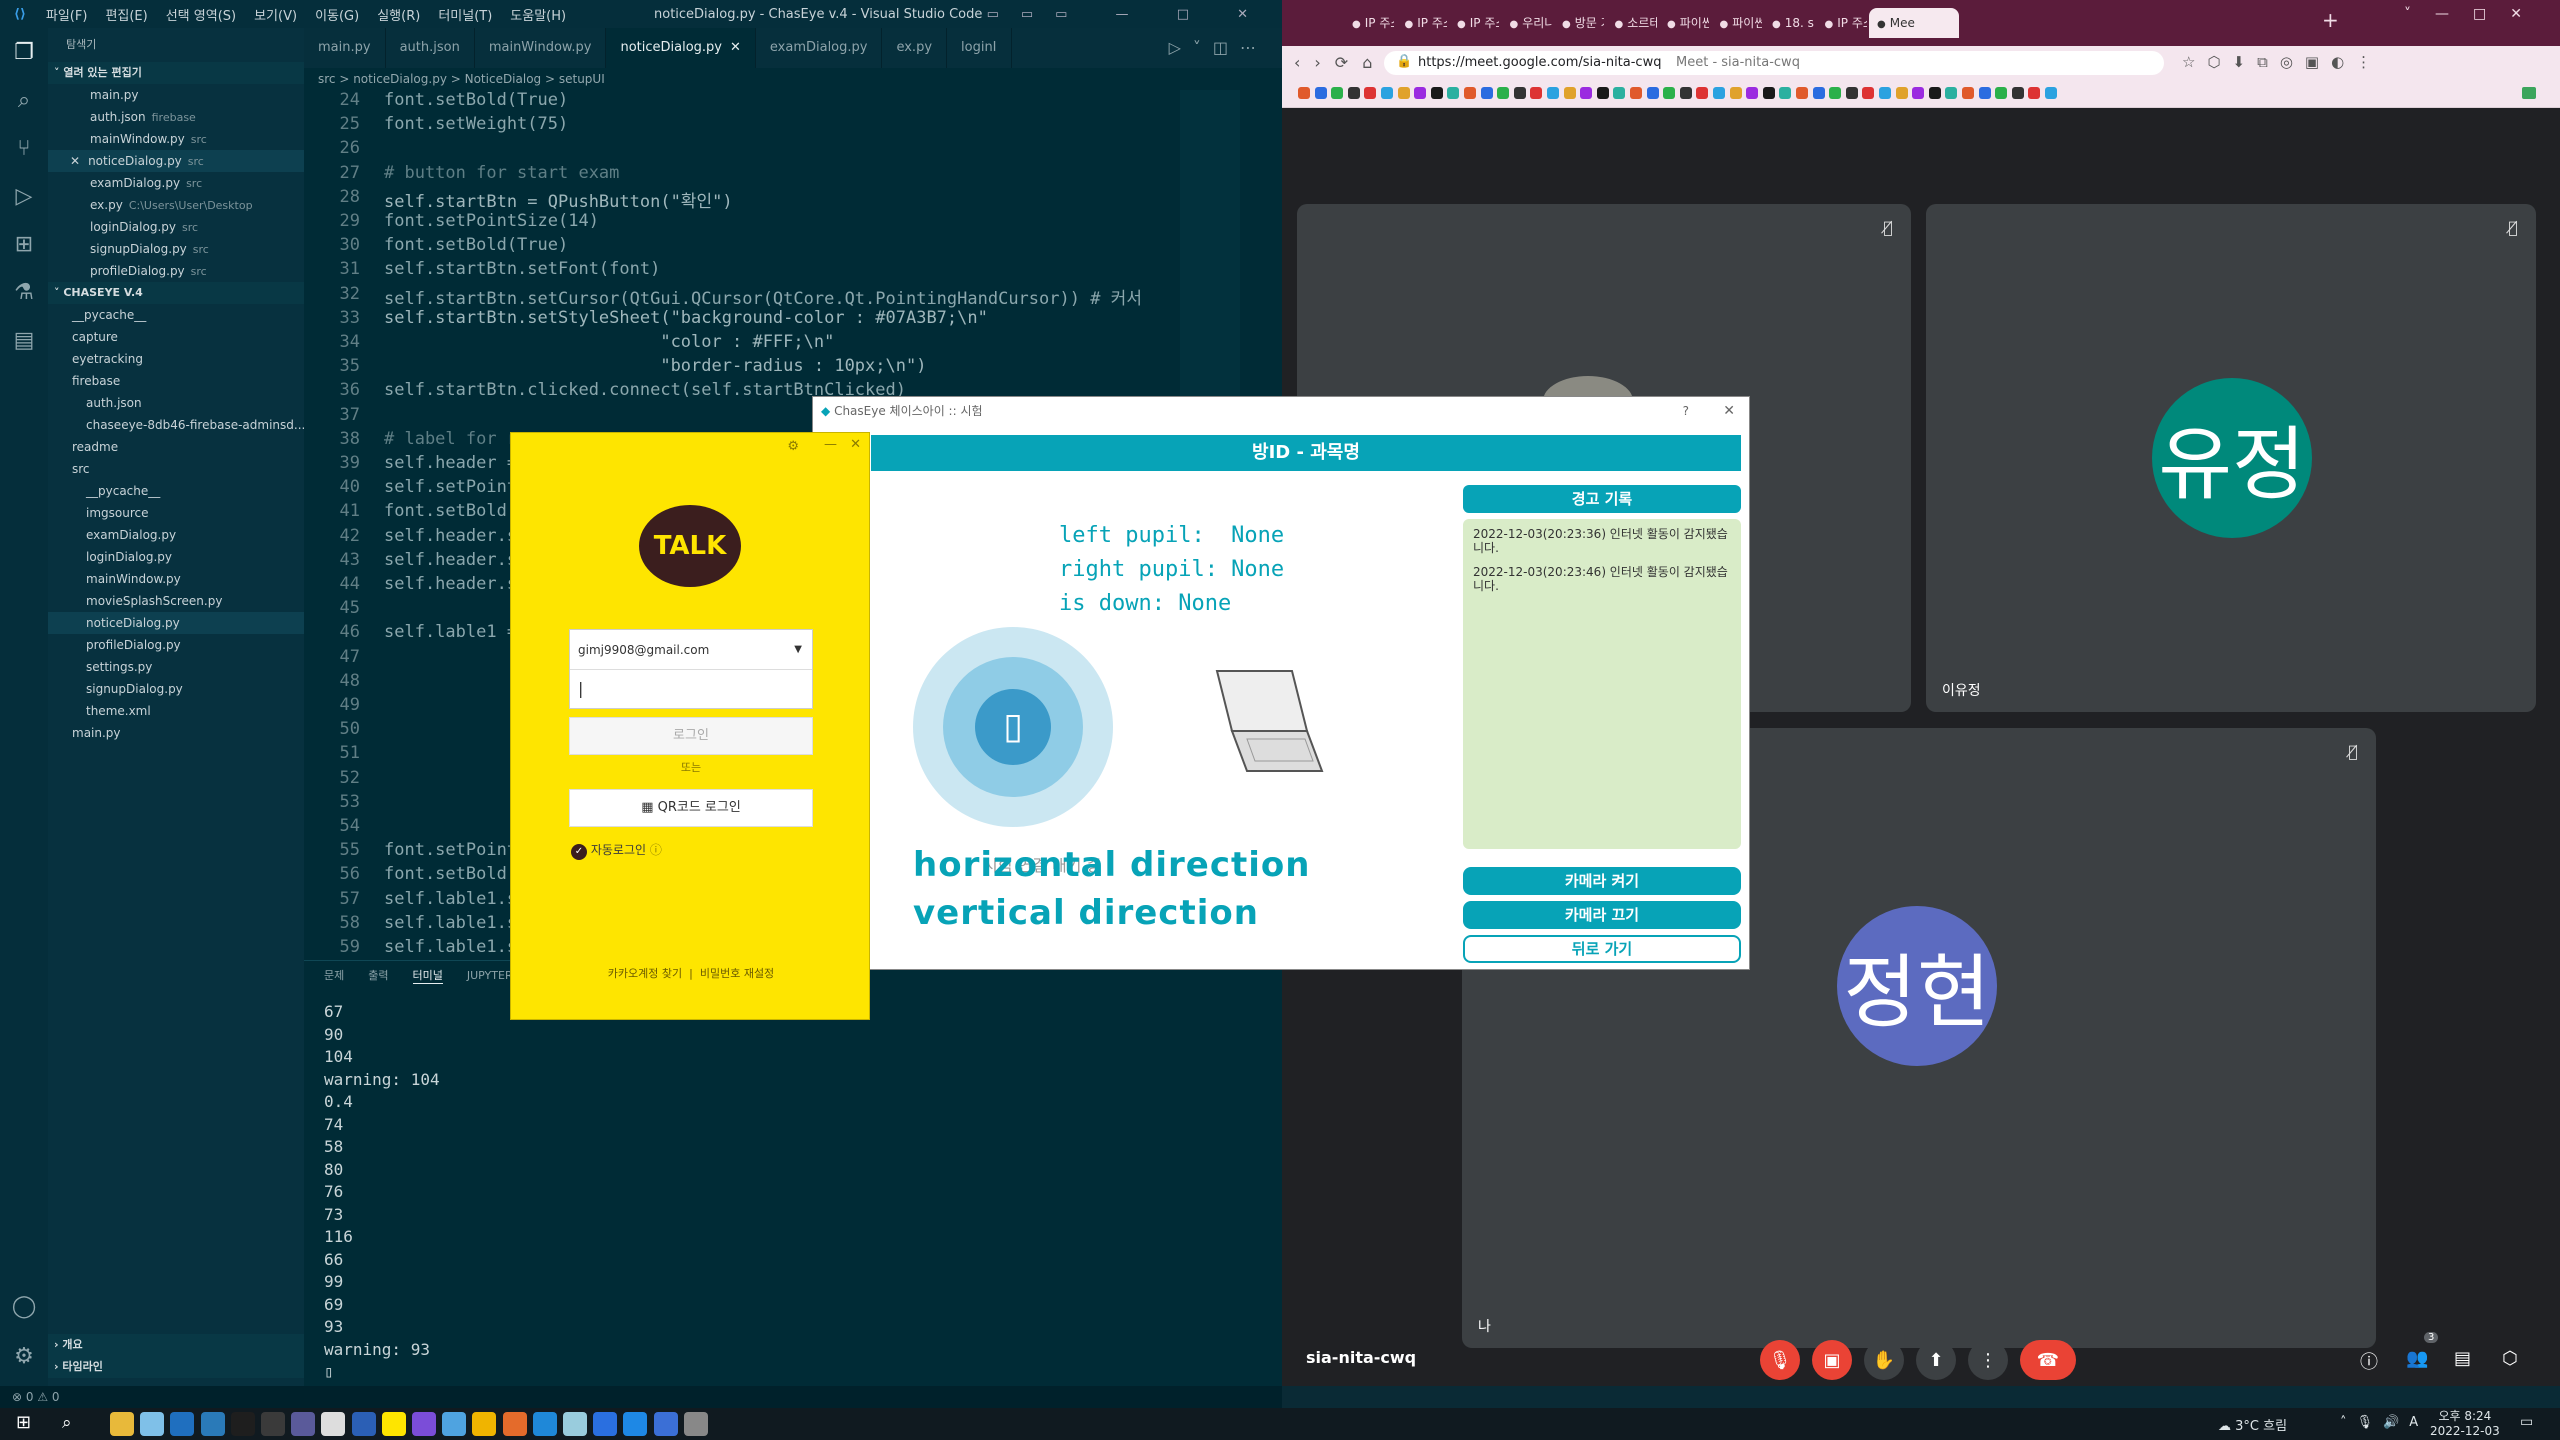 The image size is (2560, 1440). What do you see at coordinates (24, 196) in the screenshot?
I see `run-debug-icon: ▷` at bounding box center [24, 196].